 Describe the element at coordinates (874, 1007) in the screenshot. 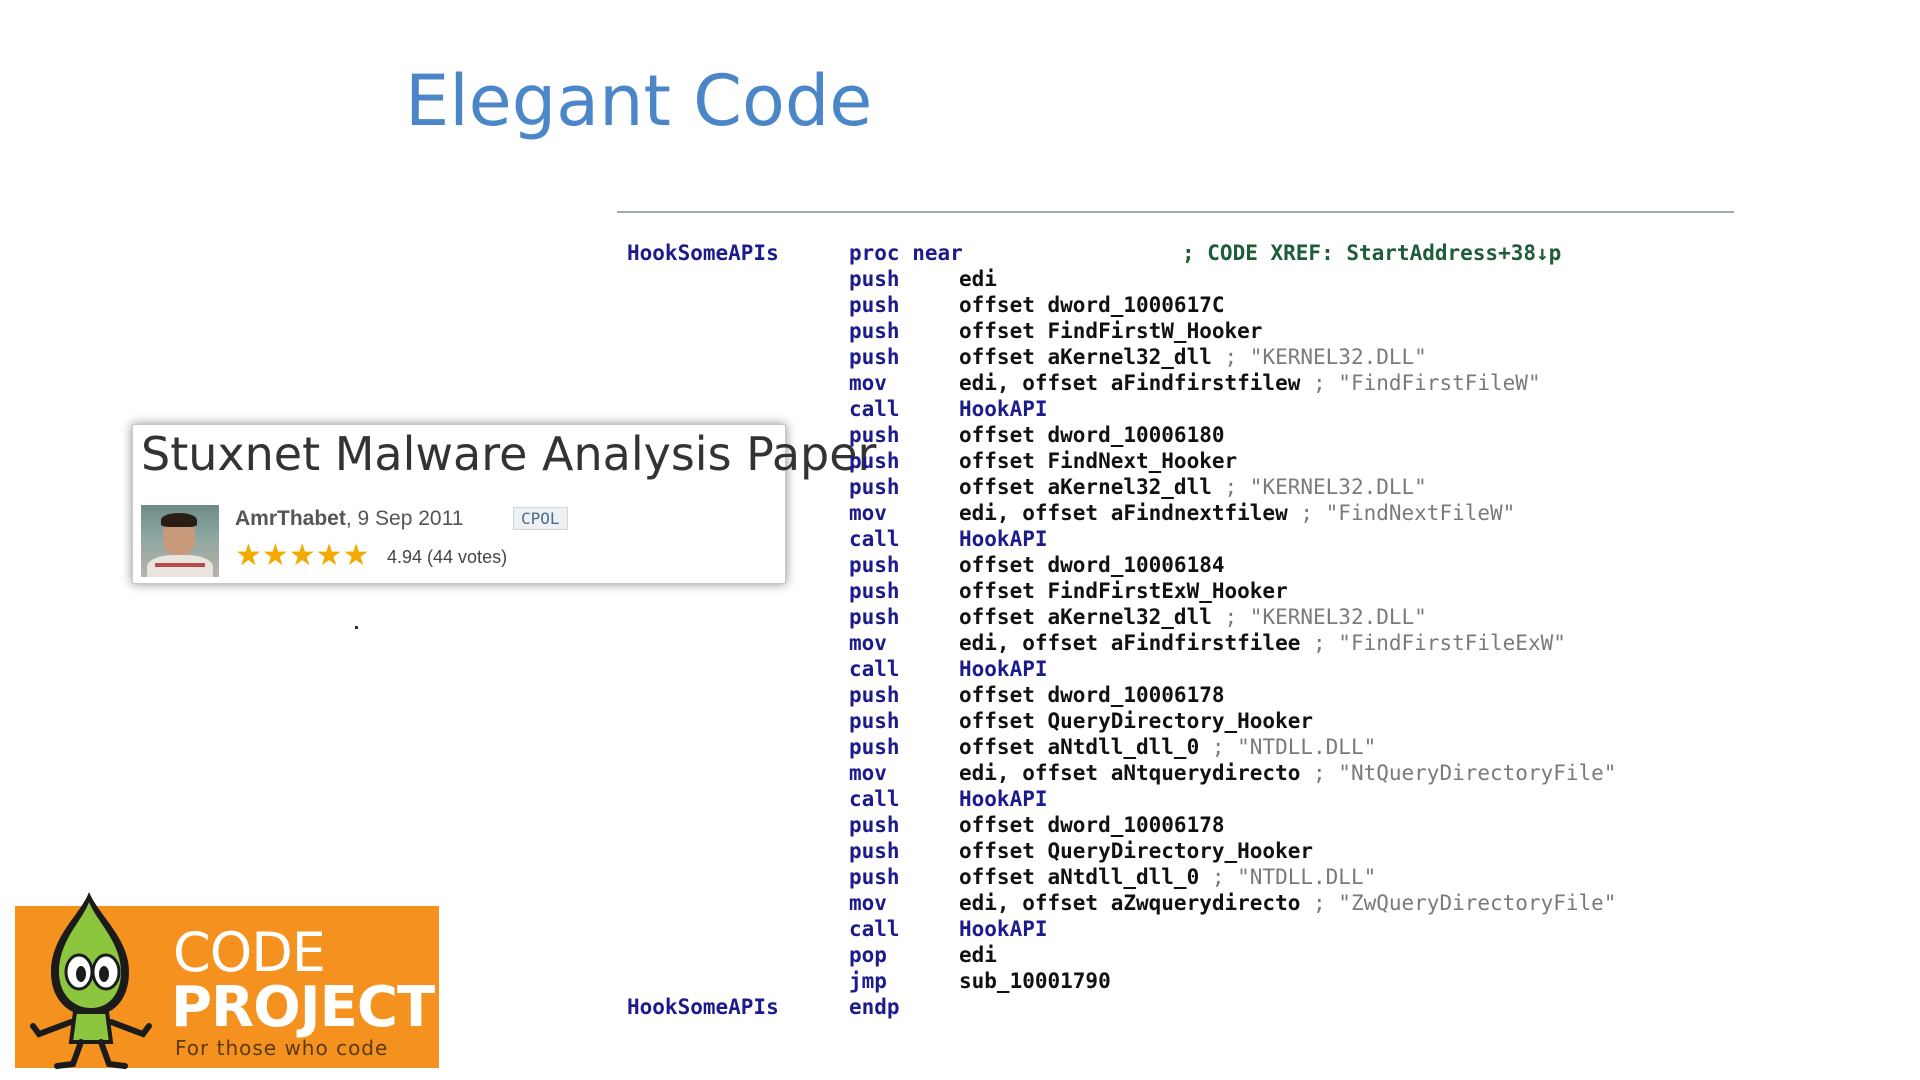

I see `code-mnemonic: endp` at that location.